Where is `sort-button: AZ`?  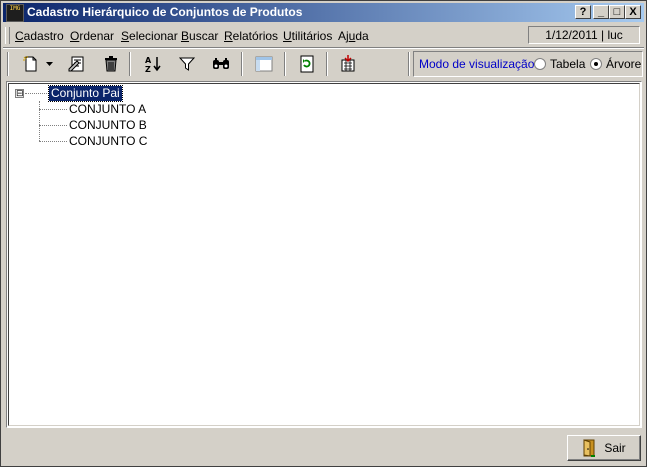 sort-button: AZ is located at coordinates (153, 64).